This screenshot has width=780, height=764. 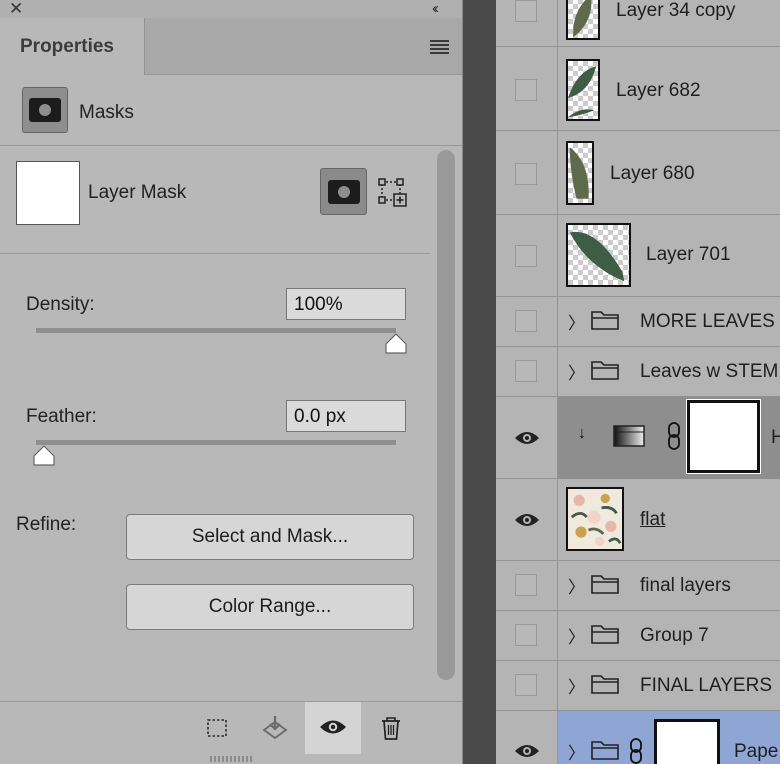 I want to click on group-row: 〉 Group 7, so click(x=638, y=636).